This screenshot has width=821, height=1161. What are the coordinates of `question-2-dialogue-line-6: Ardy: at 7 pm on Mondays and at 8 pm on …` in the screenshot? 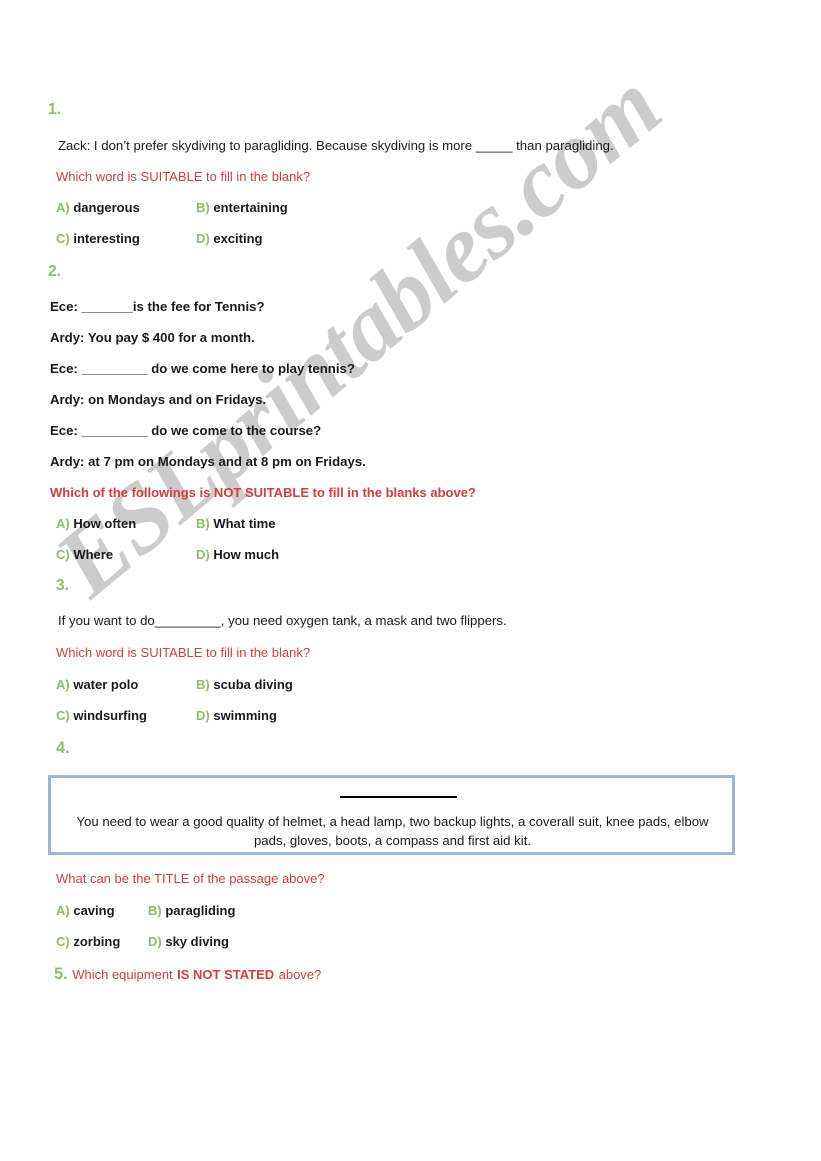 It's located at (208, 461).